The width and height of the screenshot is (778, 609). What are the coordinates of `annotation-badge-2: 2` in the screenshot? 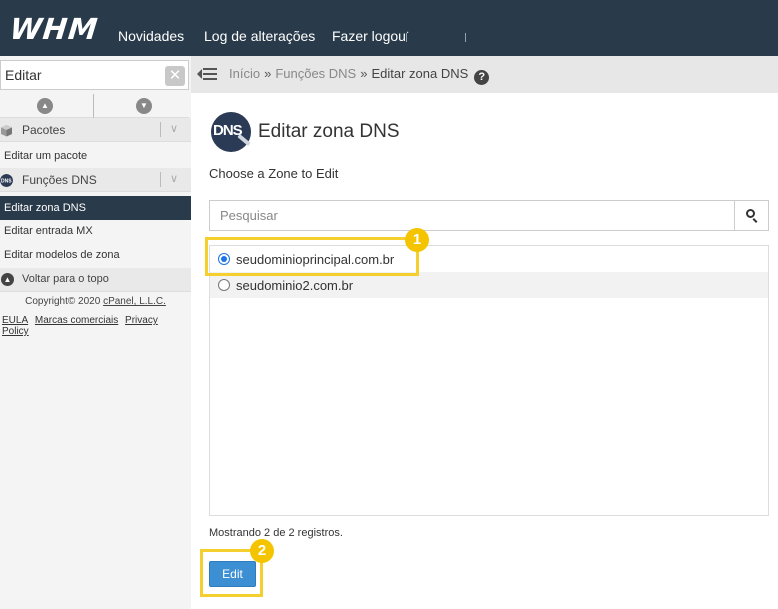 It's located at (262, 551).